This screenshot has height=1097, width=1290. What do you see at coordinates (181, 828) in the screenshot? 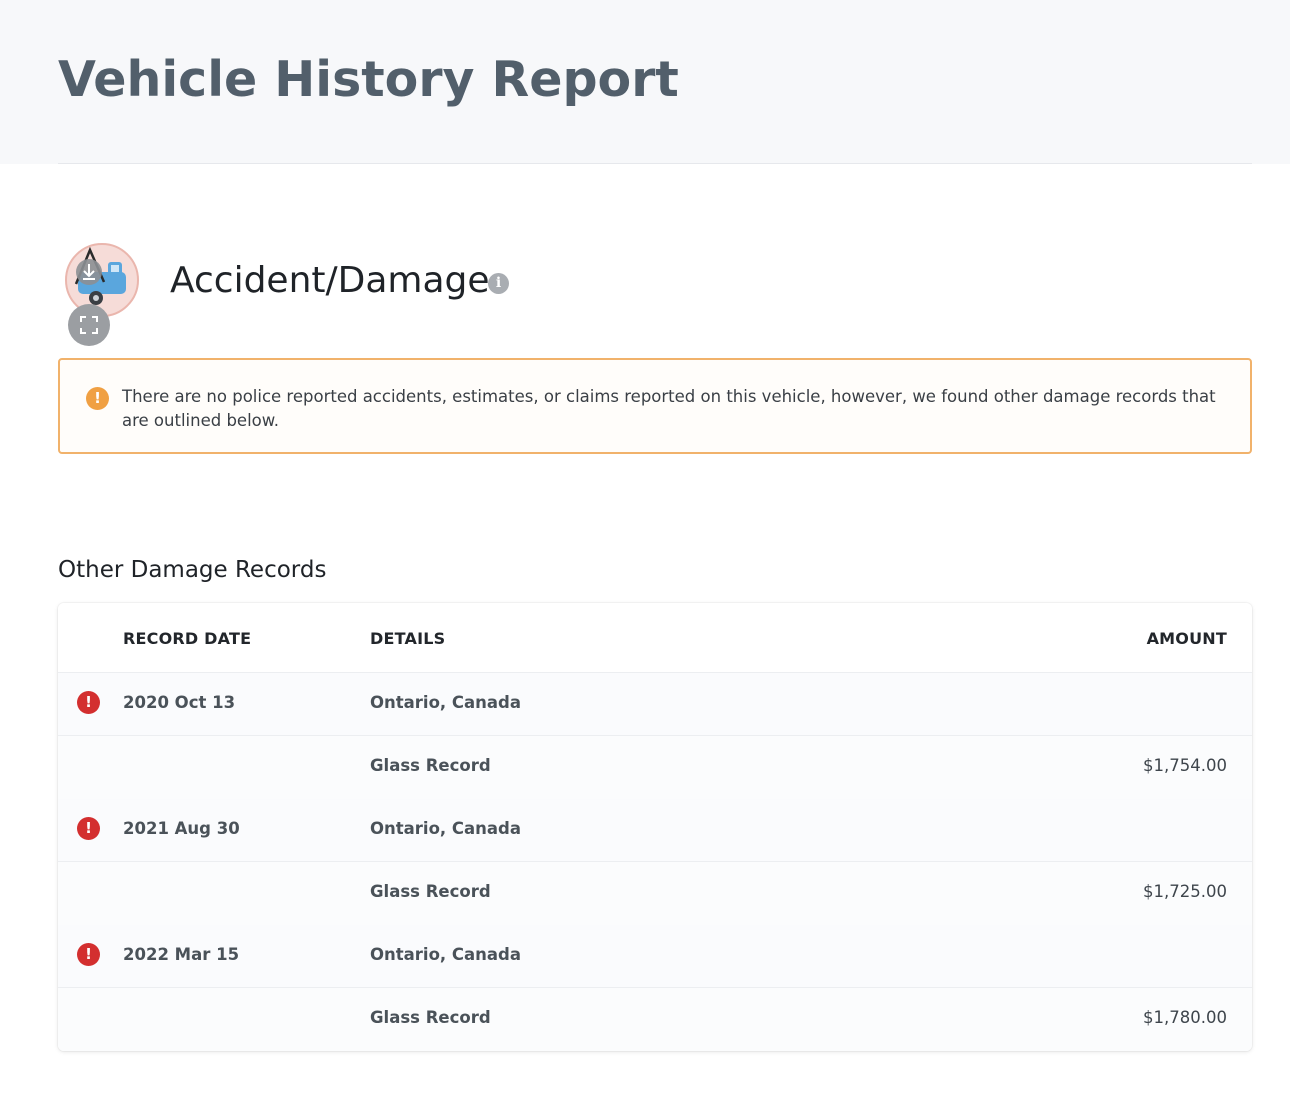
I see `record-date: 2021 Aug 30` at bounding box center [181, 828].